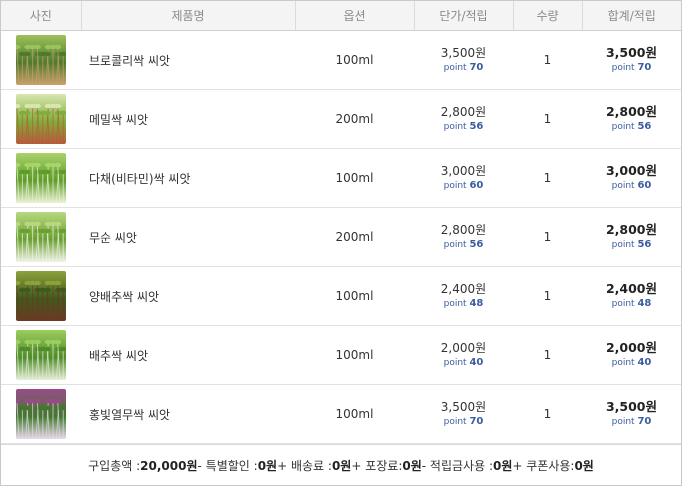 The height and width of the screenshot is (486, 682). Describe the element at coordinates (631, 16) in the screenshot. I see `header-total: 합계/적립` at that location.